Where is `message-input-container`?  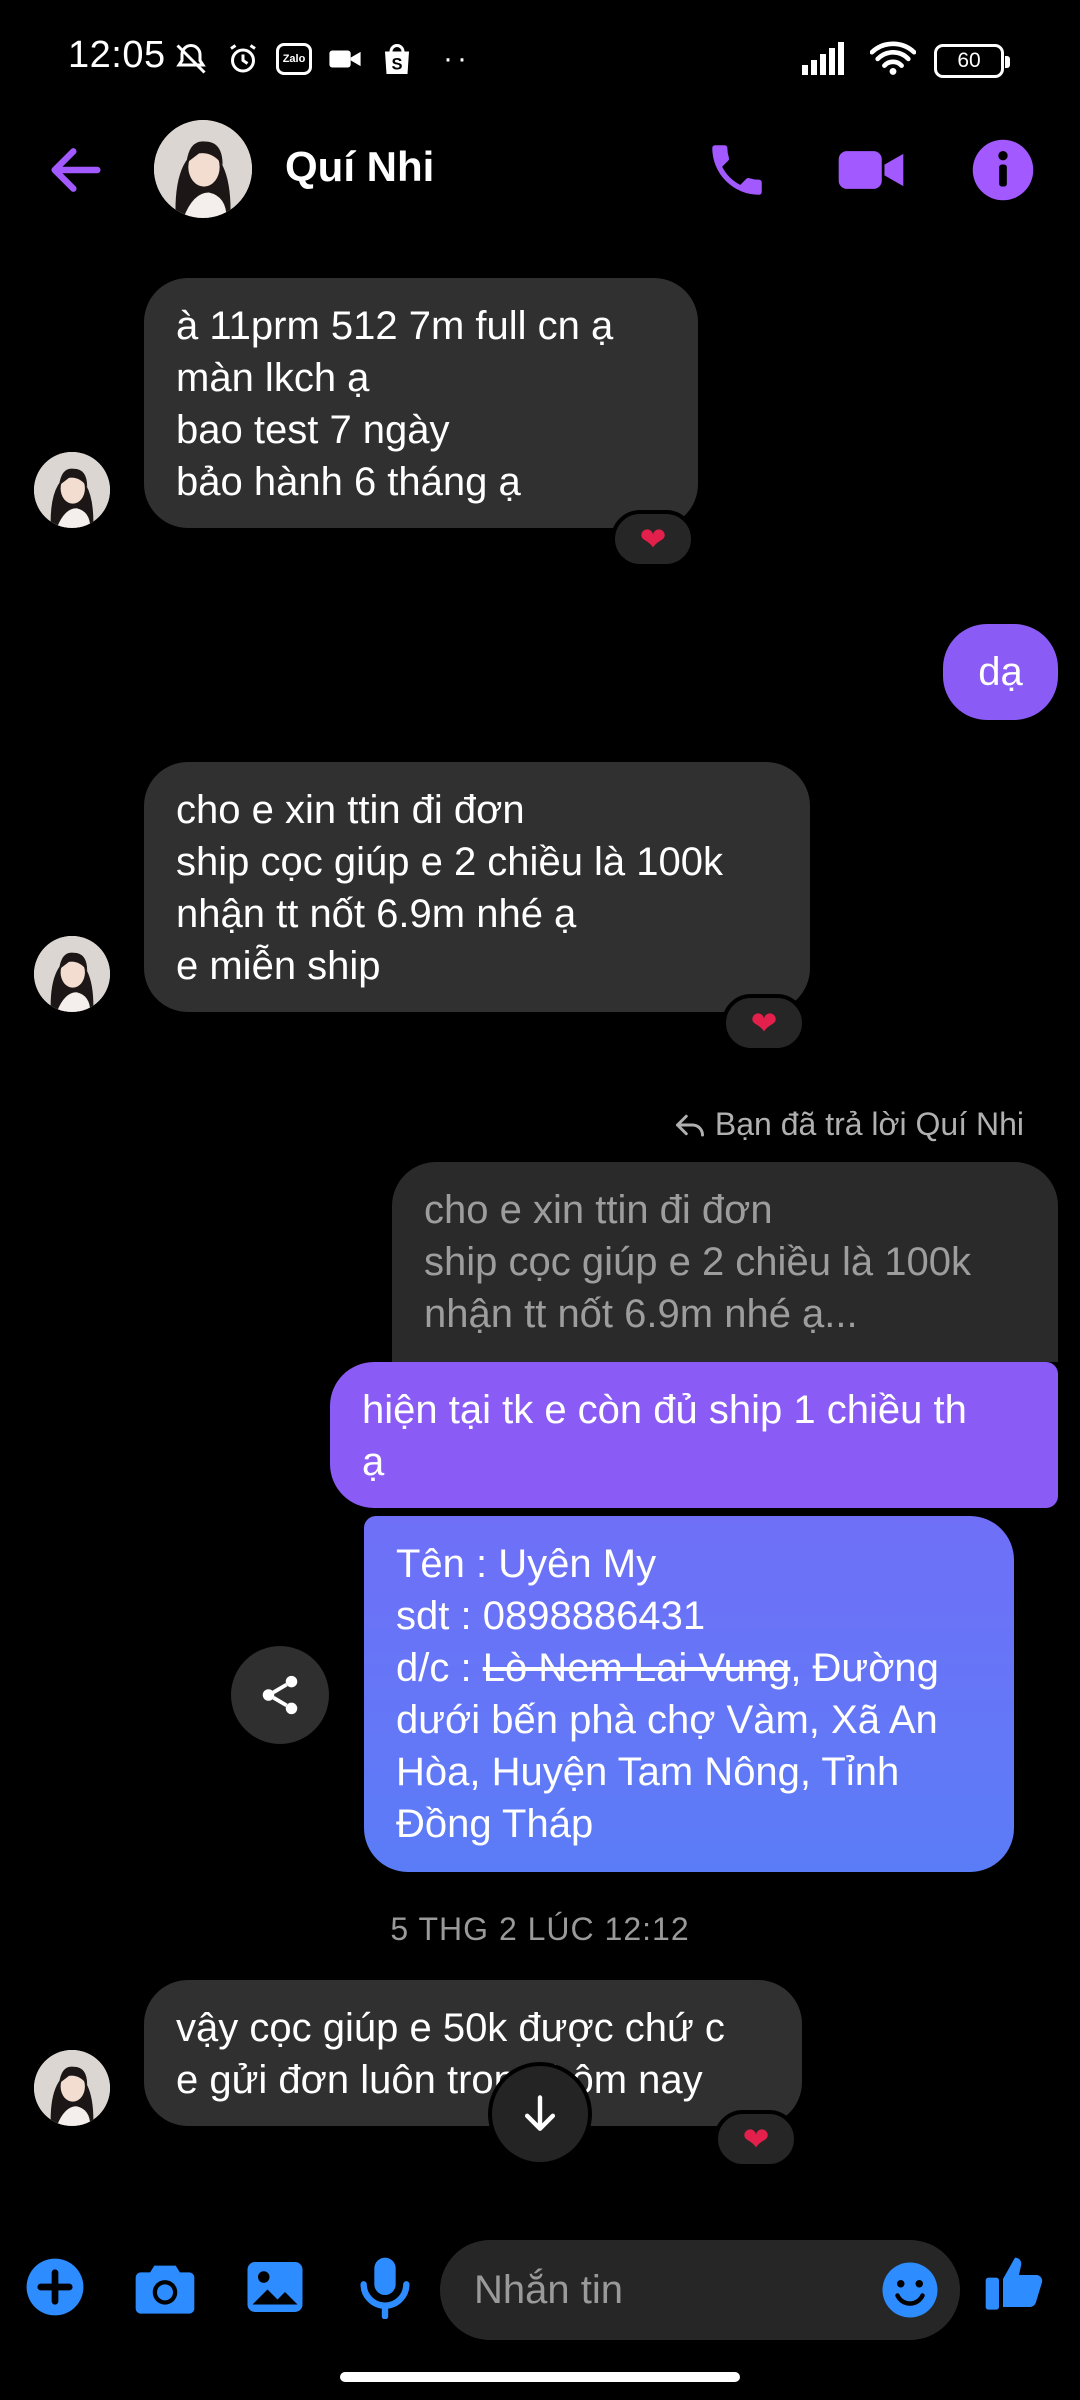 message-input-container is located at coordinates (700, 2290).